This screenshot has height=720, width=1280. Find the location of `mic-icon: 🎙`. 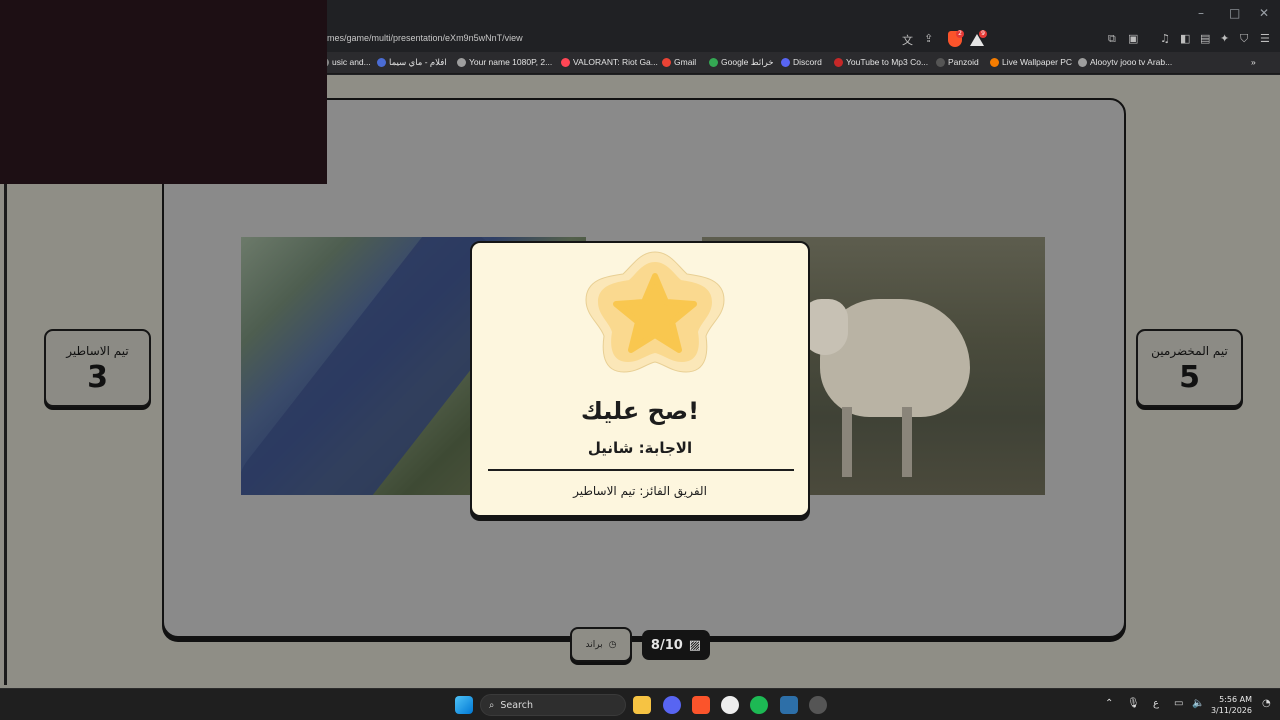

mic-icon: 🎙 is located at coordinates (1133, 703).